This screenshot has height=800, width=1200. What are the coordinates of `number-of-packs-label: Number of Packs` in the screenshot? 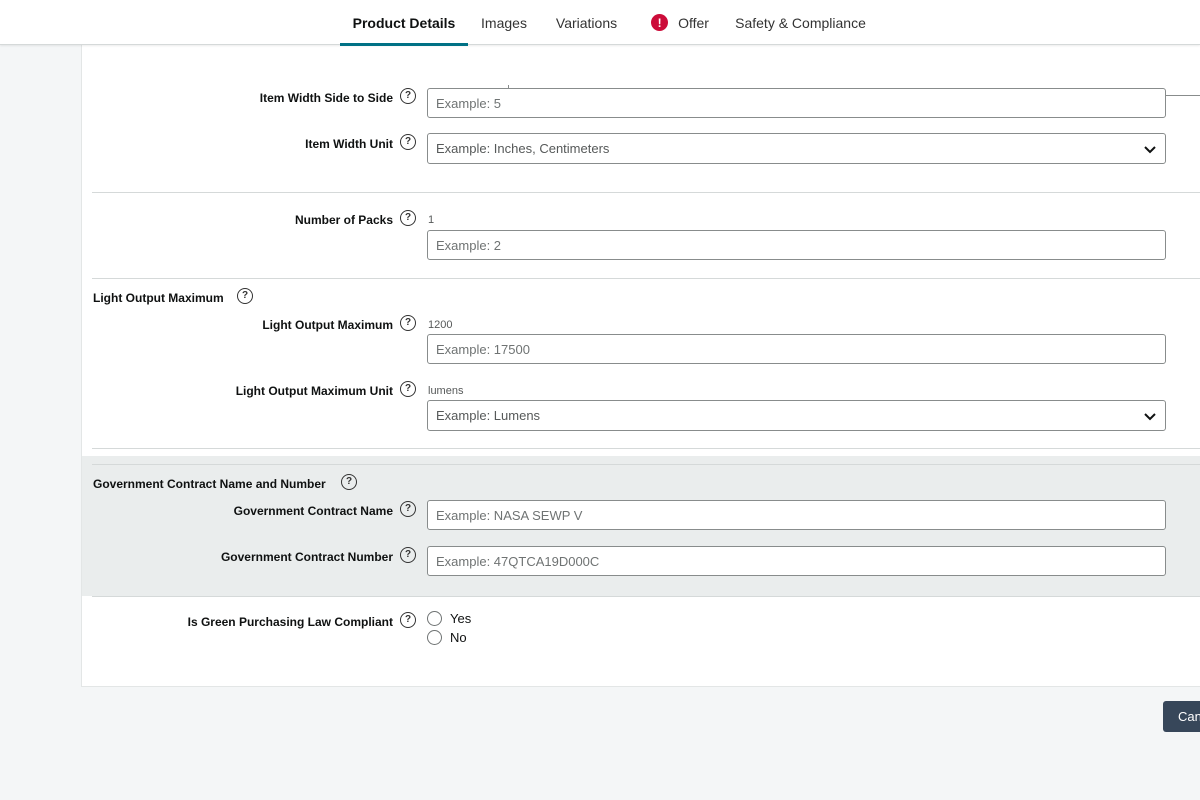 It's located at (343, 220).